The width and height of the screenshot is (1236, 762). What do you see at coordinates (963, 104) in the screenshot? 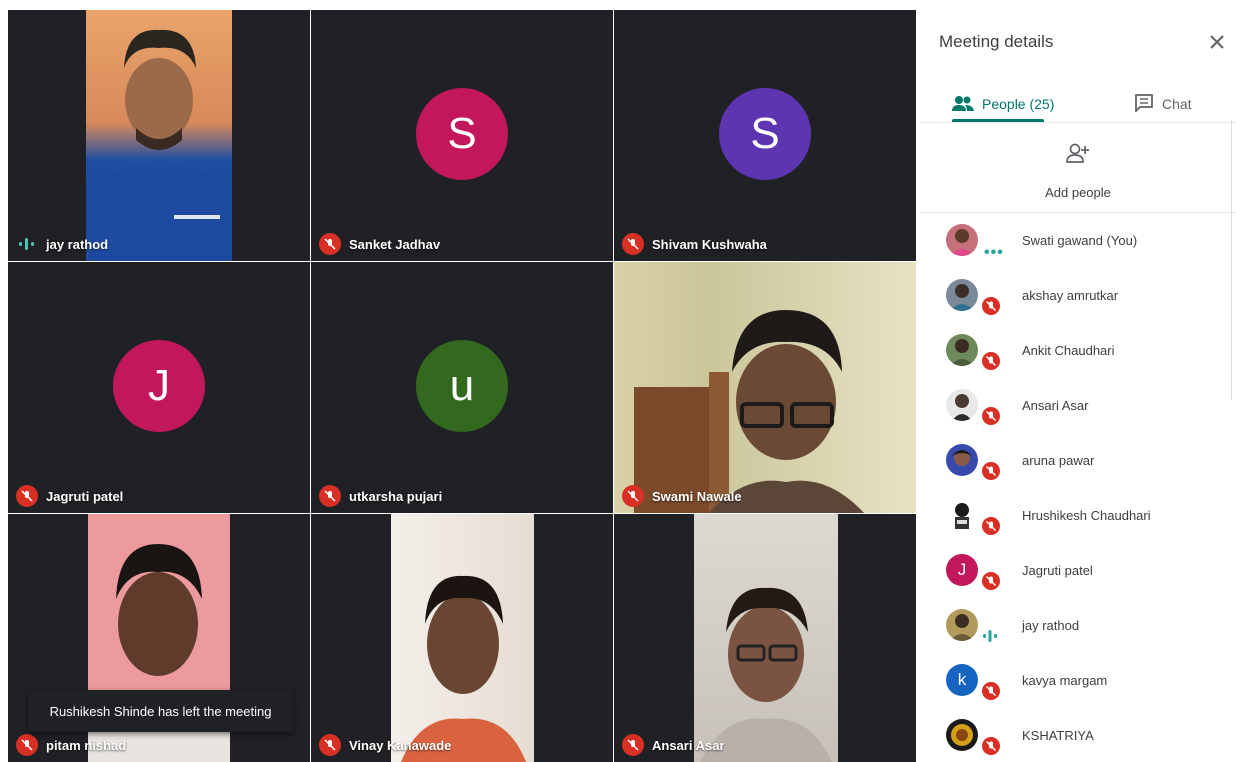
I see `people-icon` at bounding box center [963, 104].